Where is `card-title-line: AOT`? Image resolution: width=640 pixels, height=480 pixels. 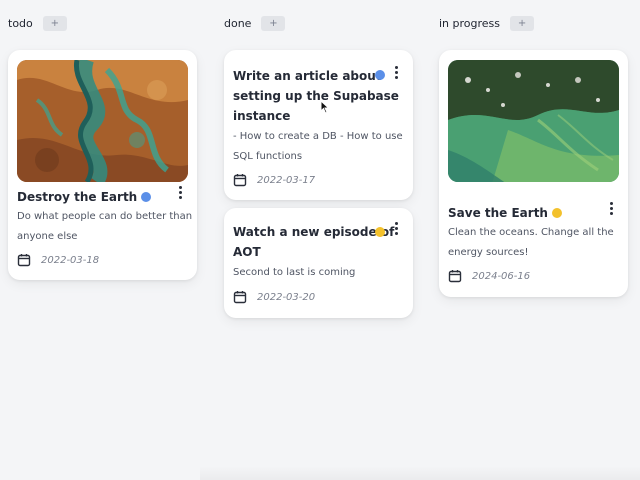 card-title-line: AOT is located at coordinates (247, 252).